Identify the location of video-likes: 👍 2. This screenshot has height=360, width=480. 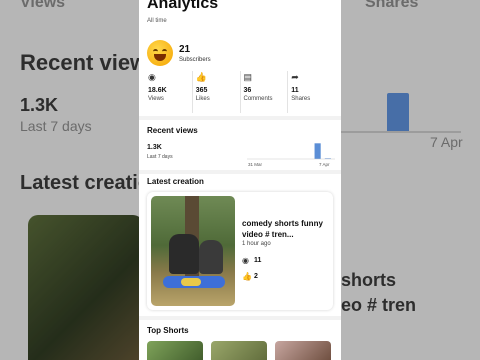
(250, 276).